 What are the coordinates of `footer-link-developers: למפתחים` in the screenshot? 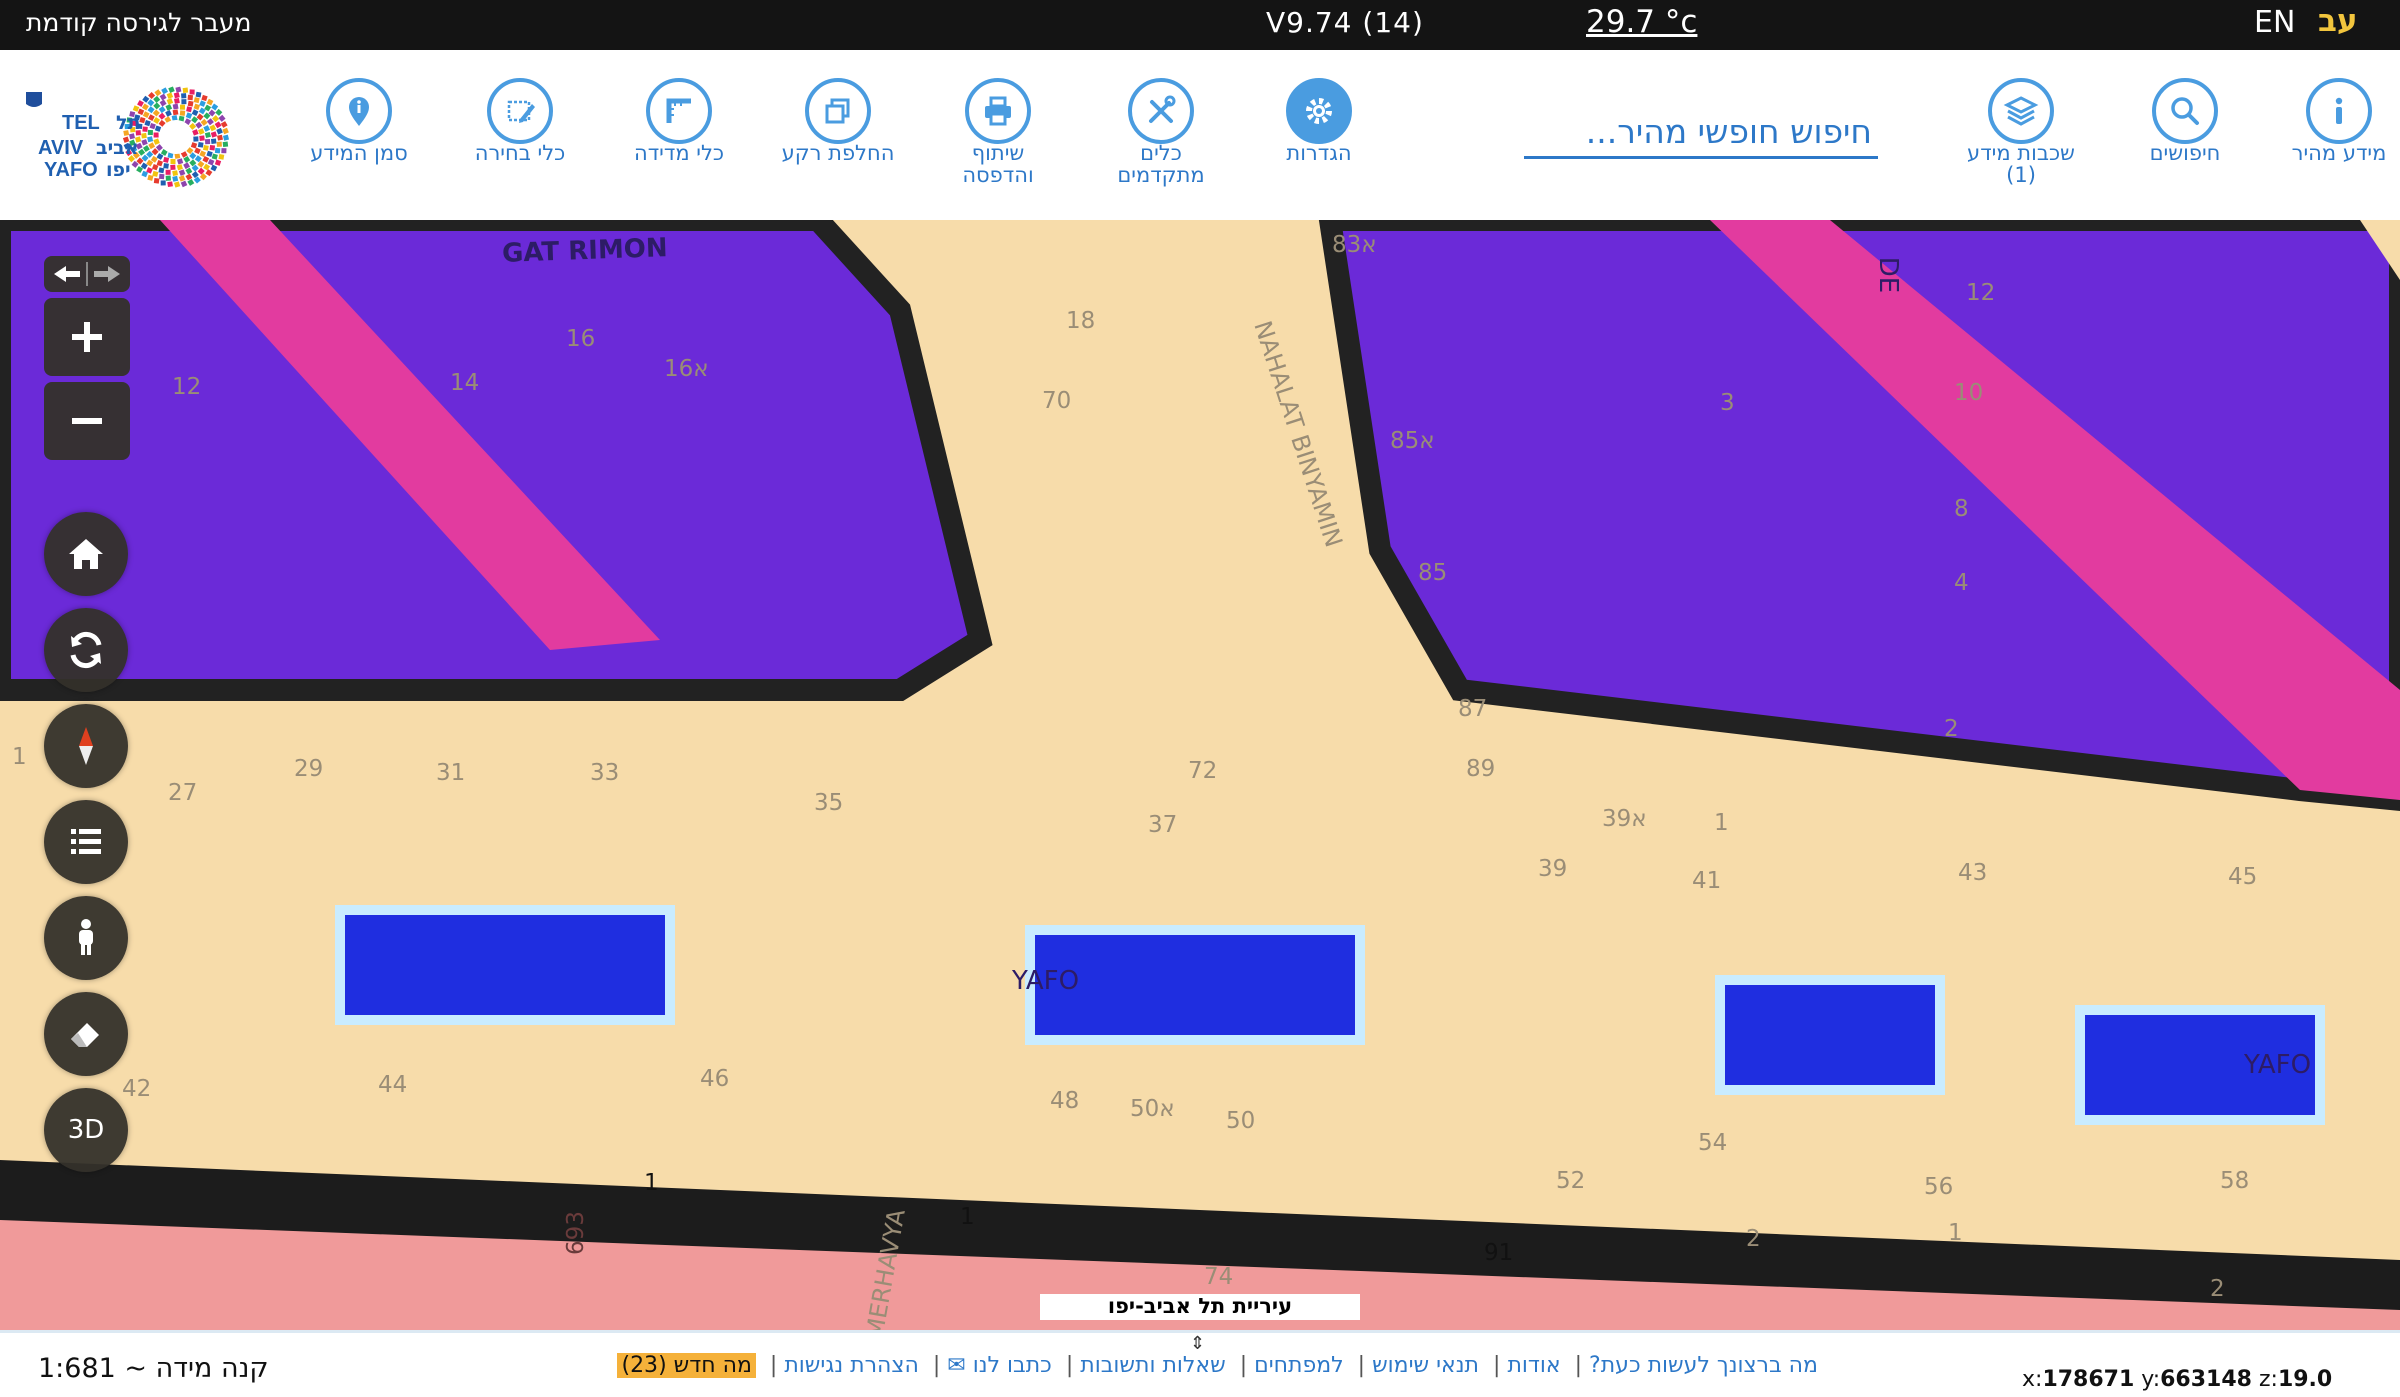 It's located at (1299, 1365).